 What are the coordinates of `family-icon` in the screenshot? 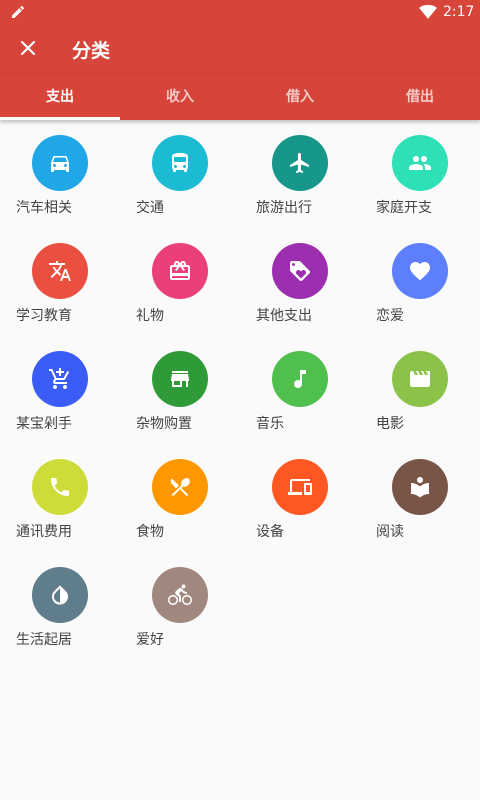 It's located at (420, 163).